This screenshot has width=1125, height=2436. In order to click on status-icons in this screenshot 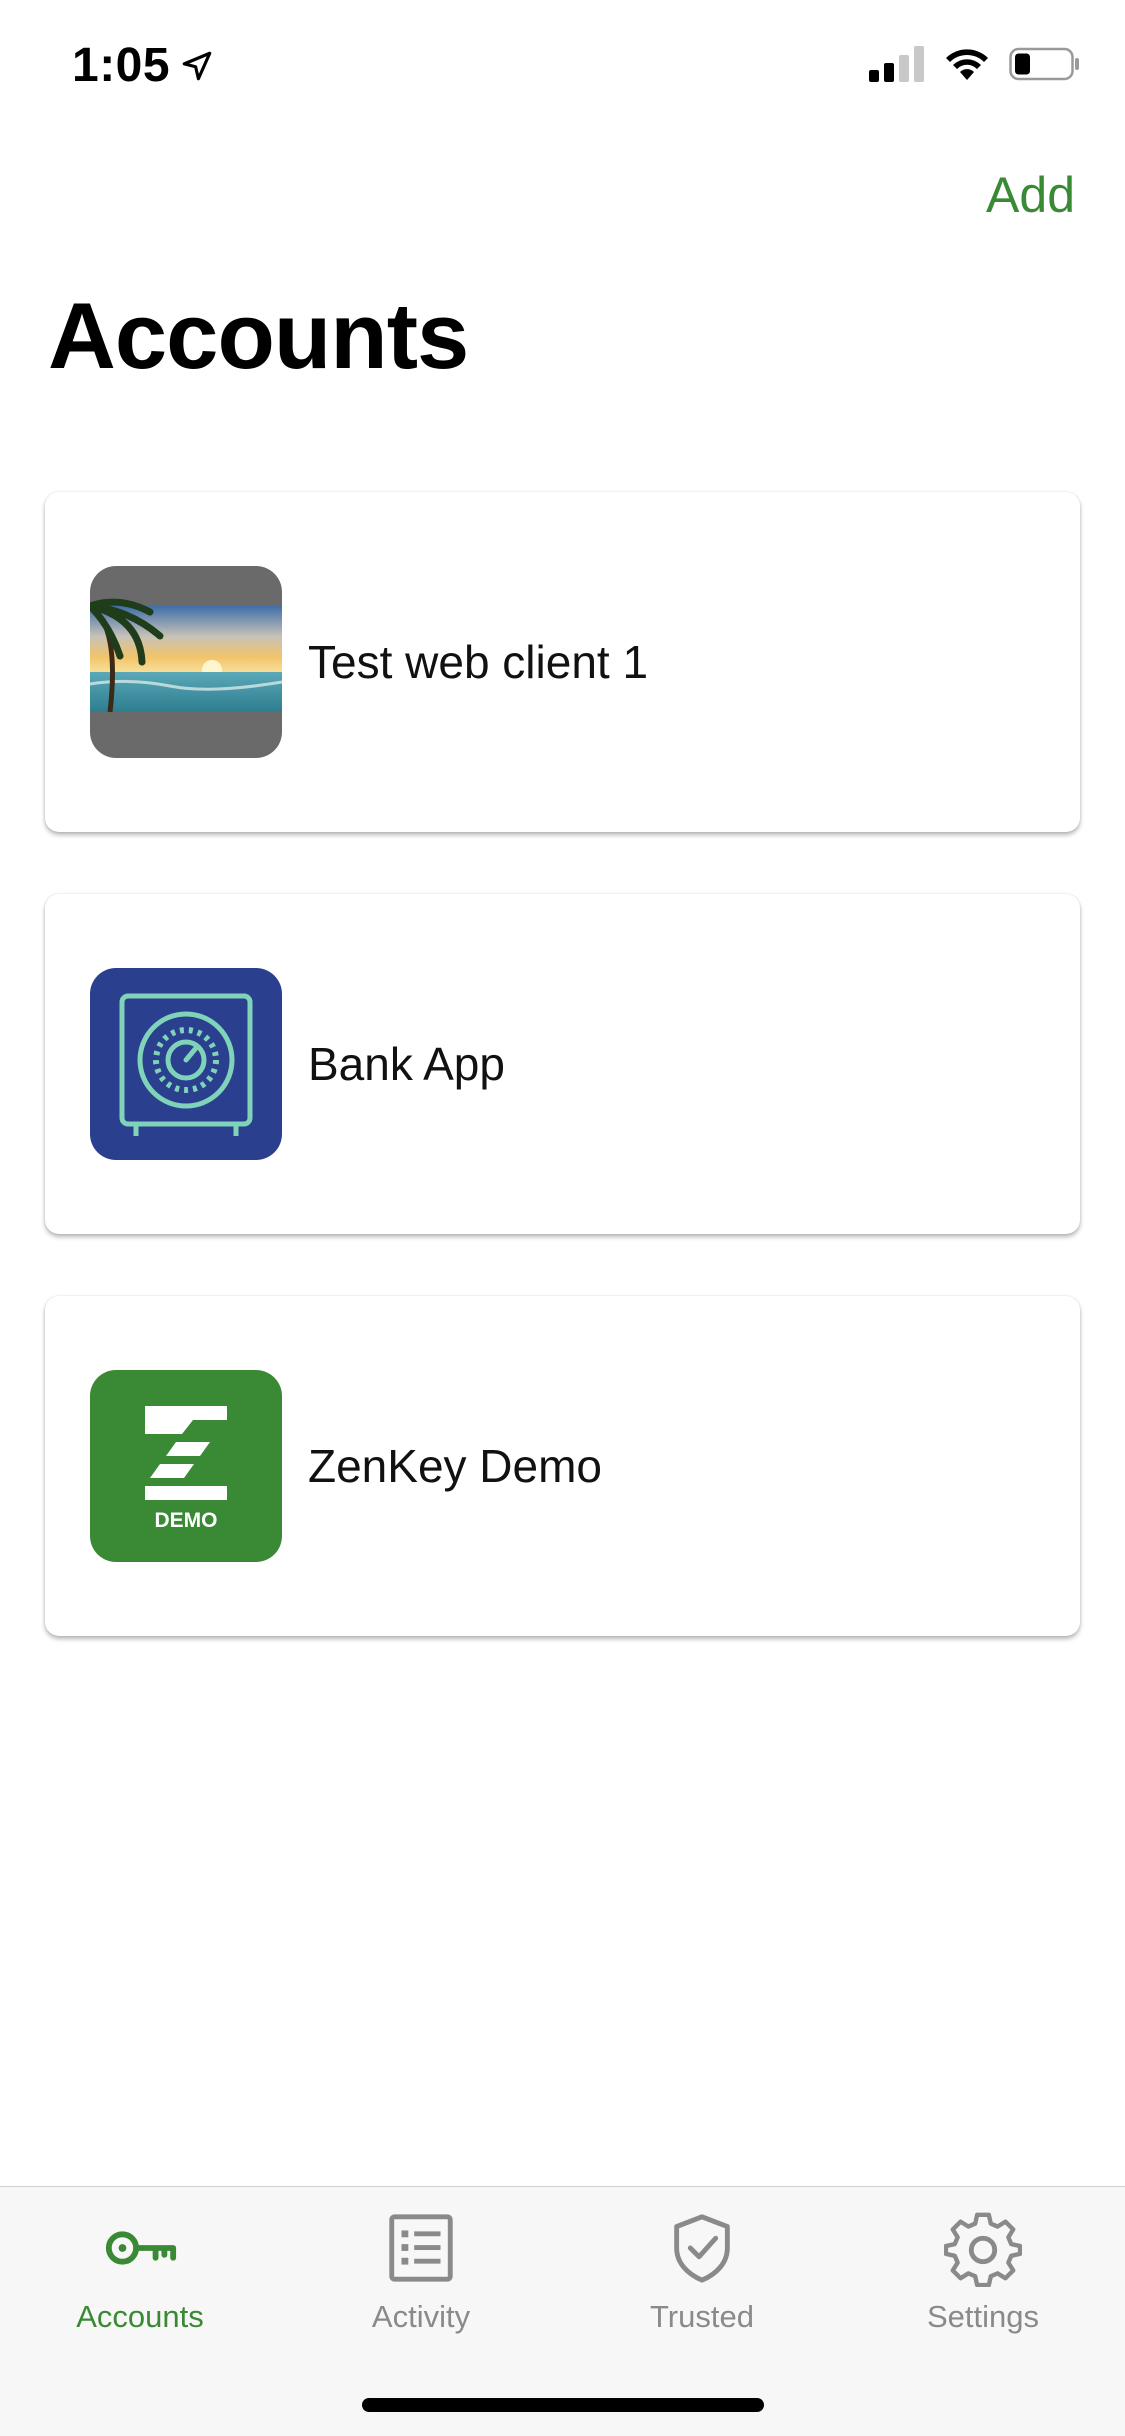, I will do `click(975, 64)`.